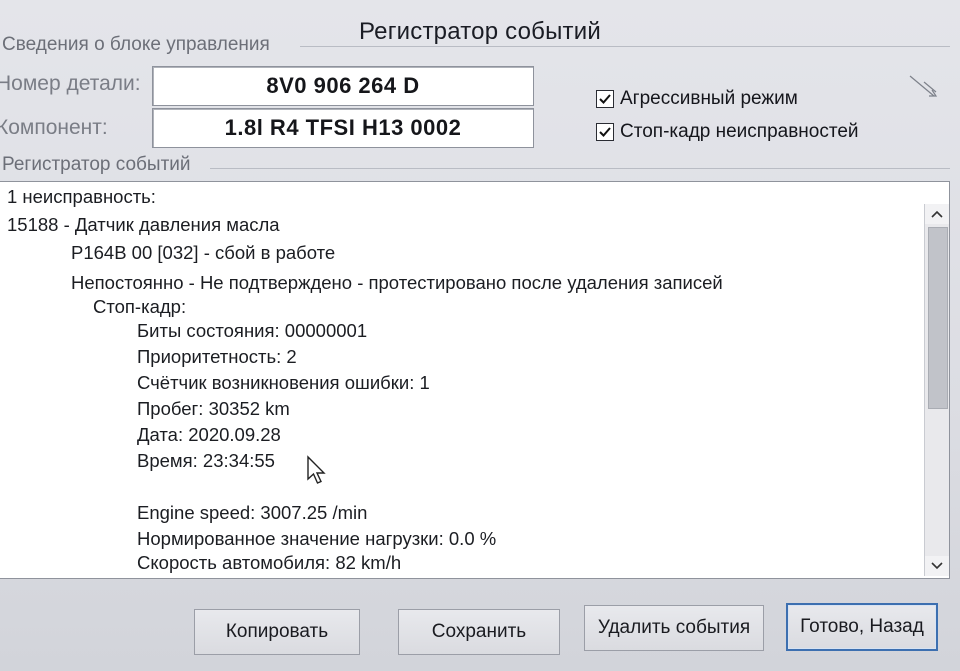 This screenshot has width=960, height=671. What do you see at coordinates (140, 306) in the screenshot?
I see `log-line: Стоп-кадр:` at bounding box center [140, 306].